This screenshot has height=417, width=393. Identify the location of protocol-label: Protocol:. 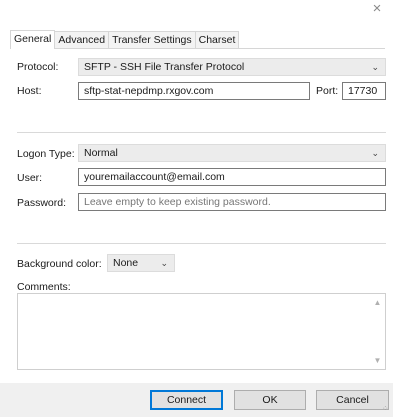
(38, 67).